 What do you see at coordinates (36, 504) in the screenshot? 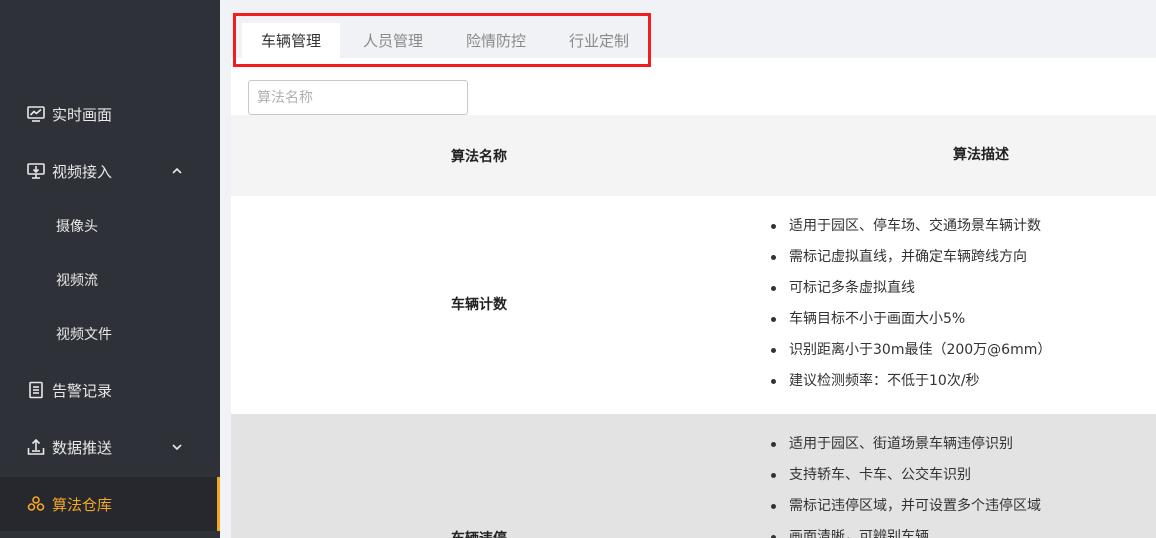
I see `cube-cluster-icon` at bounding box center [36, 504].